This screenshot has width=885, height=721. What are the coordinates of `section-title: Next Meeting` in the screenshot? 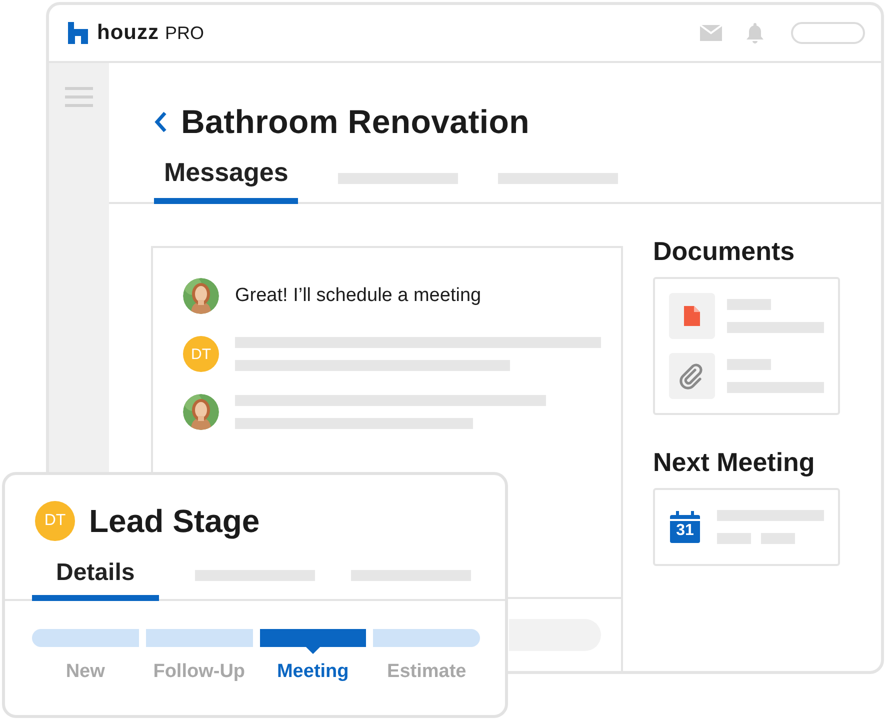 It's located at (734, 462).